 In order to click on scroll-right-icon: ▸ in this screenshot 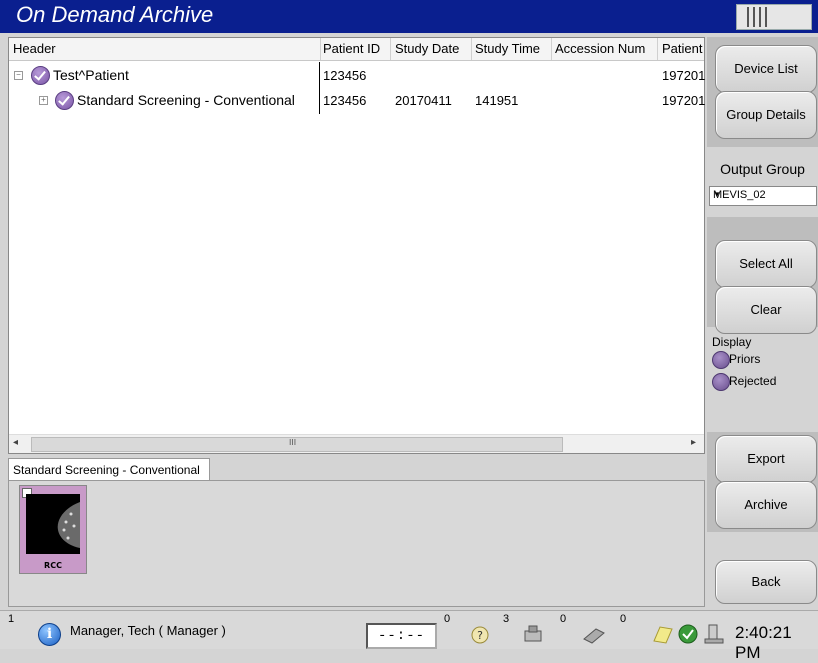, I will do `click(693, 442)`.